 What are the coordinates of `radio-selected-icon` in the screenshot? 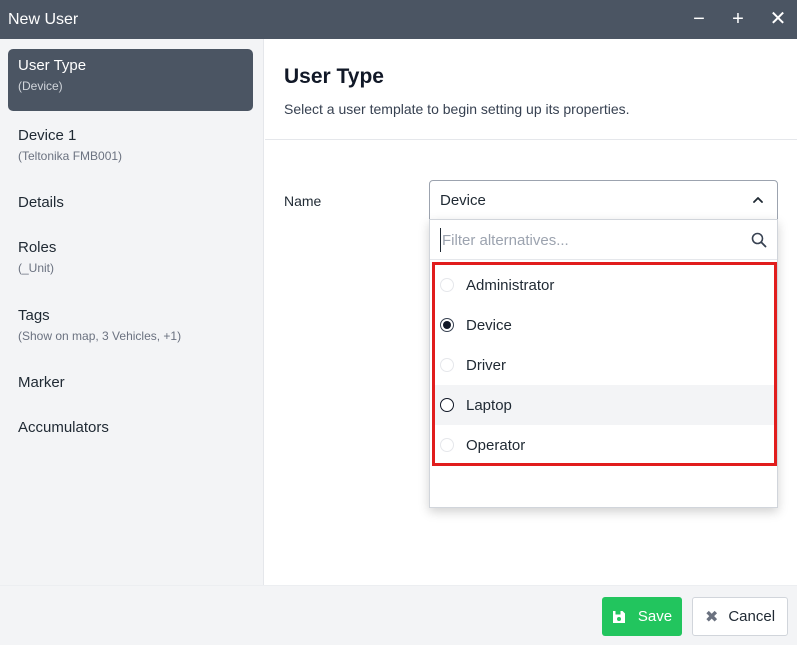 It's located at (447, 325).